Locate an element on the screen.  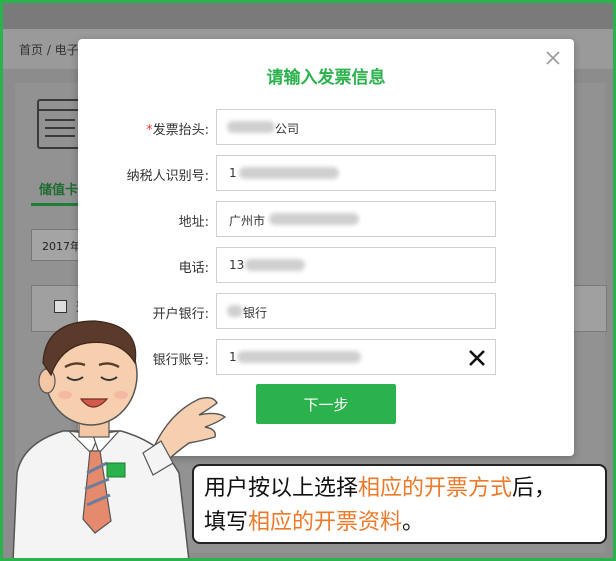
field-label-address: 地址: is located at coordinates (193, 222).